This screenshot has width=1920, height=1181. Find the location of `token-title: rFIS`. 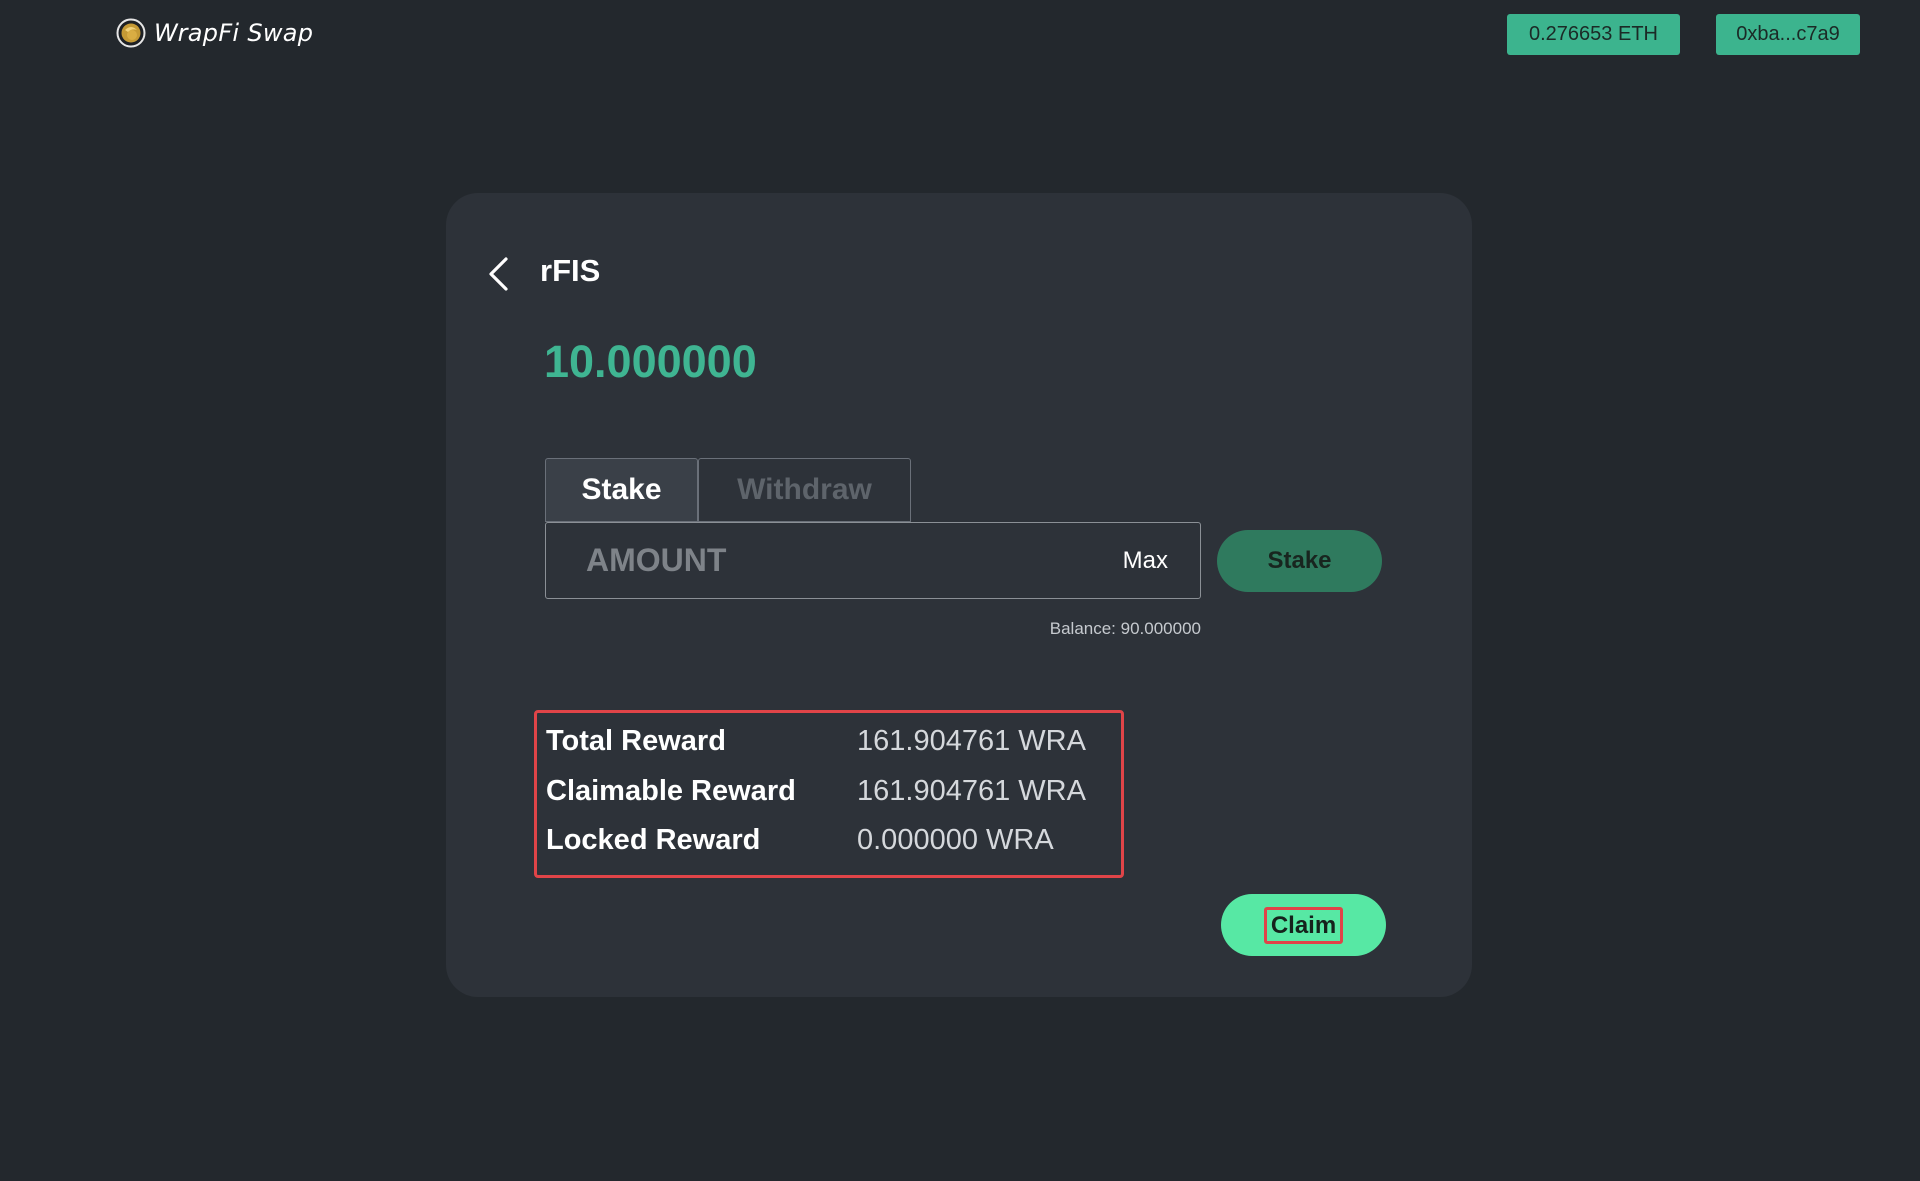

token-title: rFIS is located at coordinates (570, 270).